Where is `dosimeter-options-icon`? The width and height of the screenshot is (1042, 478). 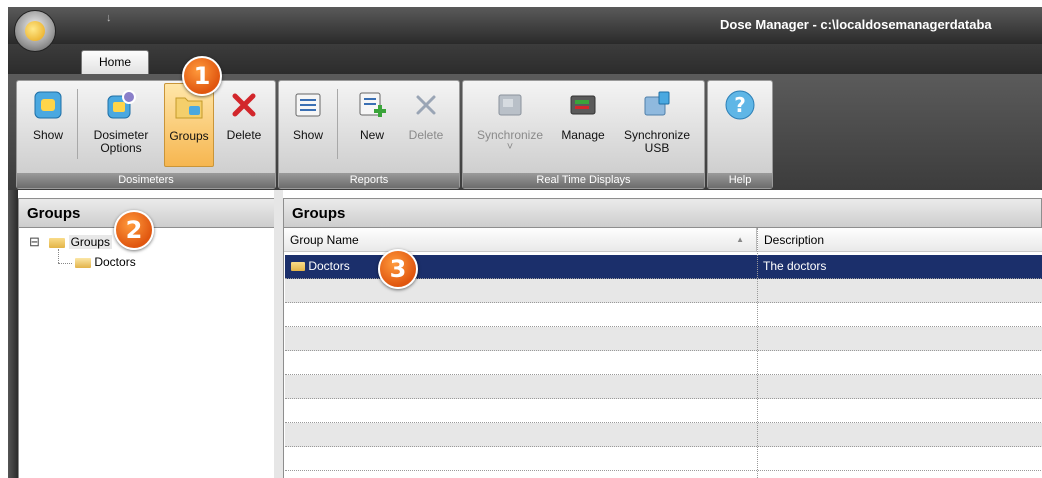 dosimeter-options-icon is located at coordinates (121, 104).